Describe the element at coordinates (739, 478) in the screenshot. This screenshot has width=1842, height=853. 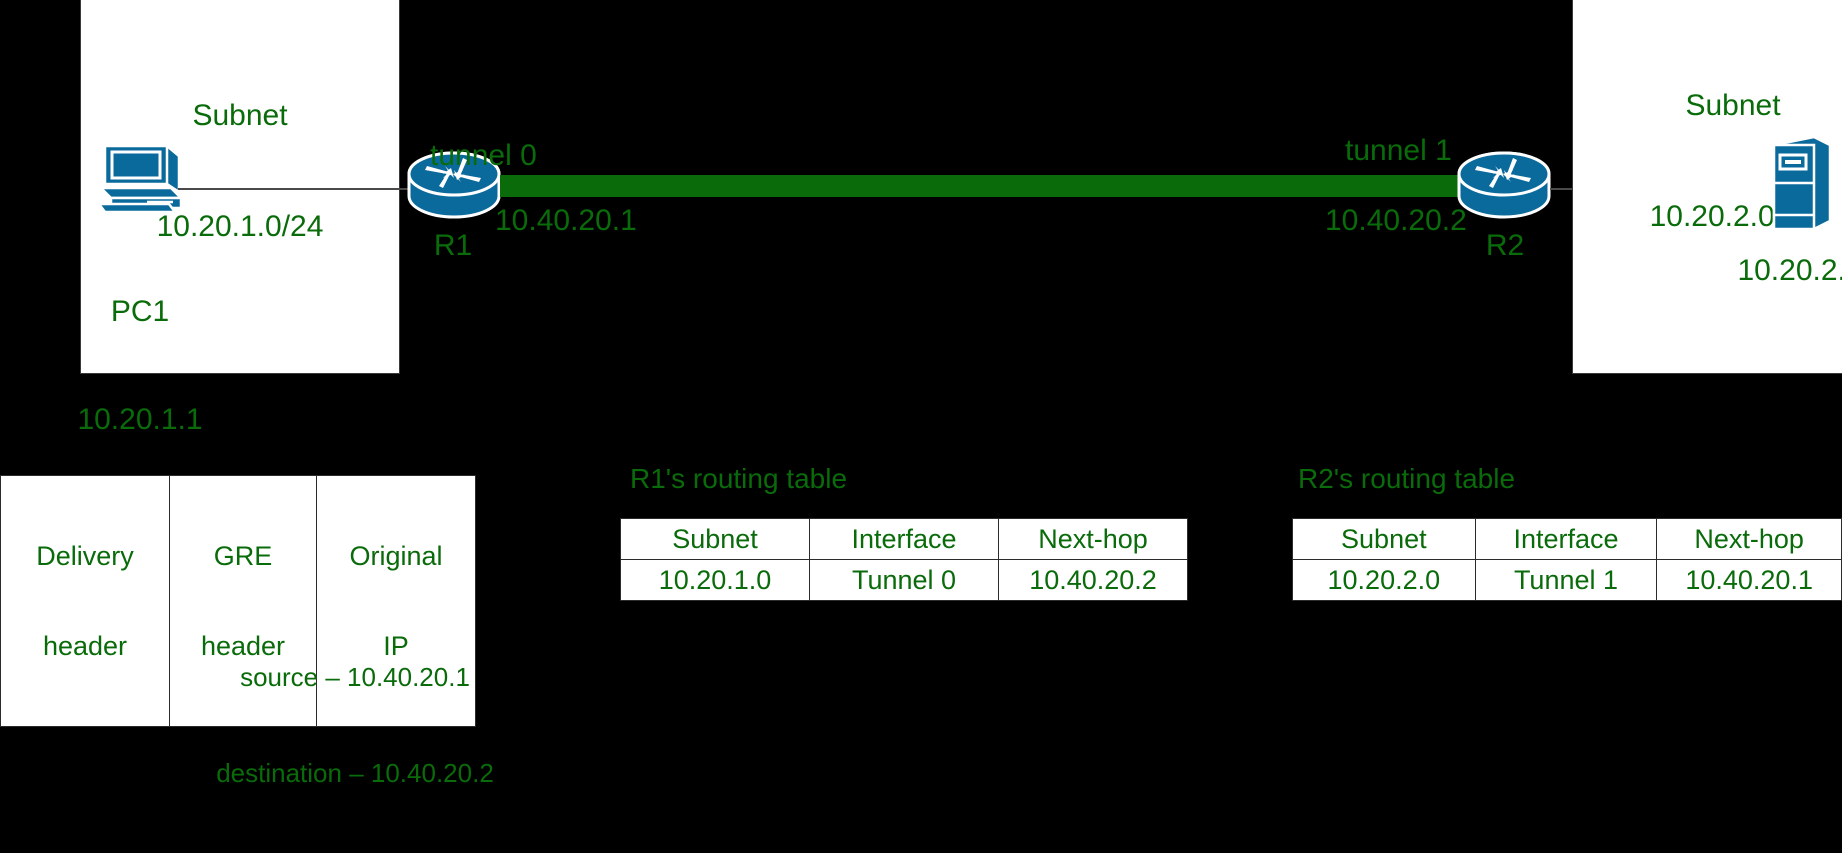
I see `r1-routing-table-caption: R1's routing table` at that location.